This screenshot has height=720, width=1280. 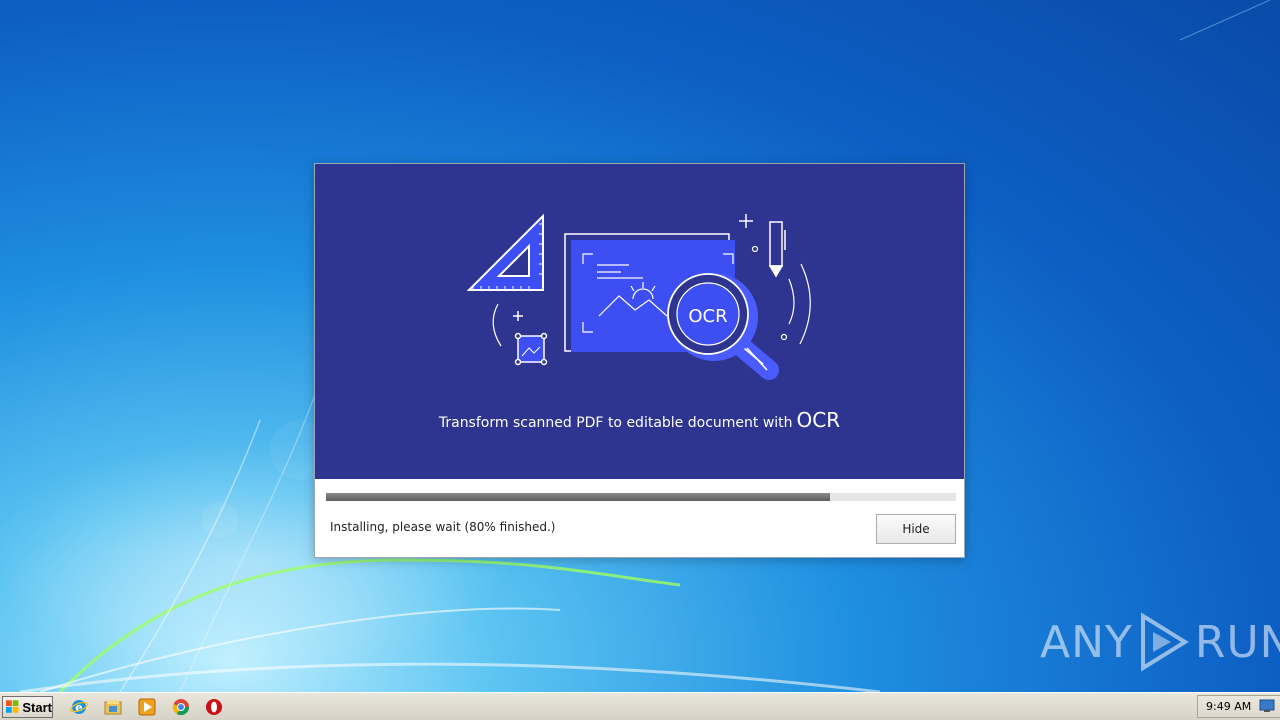 I want to click on watermark-right: RUN, so click(x=1237, y=642).